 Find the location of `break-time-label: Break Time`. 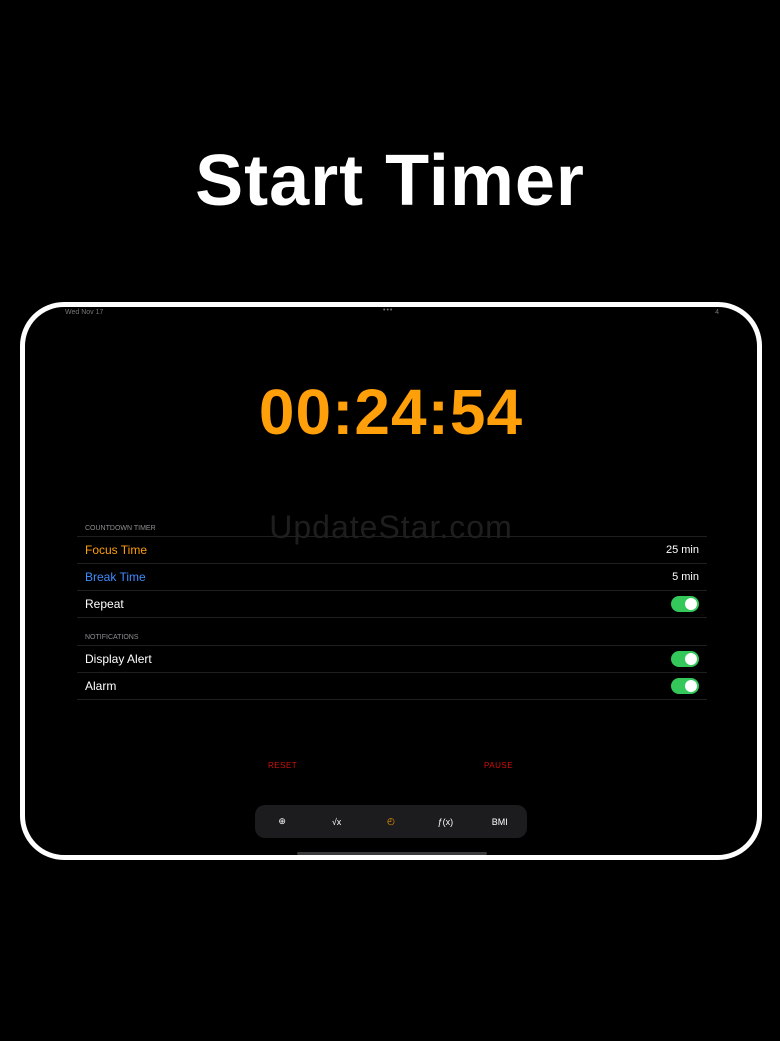

break-time-label: Break Time is located at coordinates (115, 577).